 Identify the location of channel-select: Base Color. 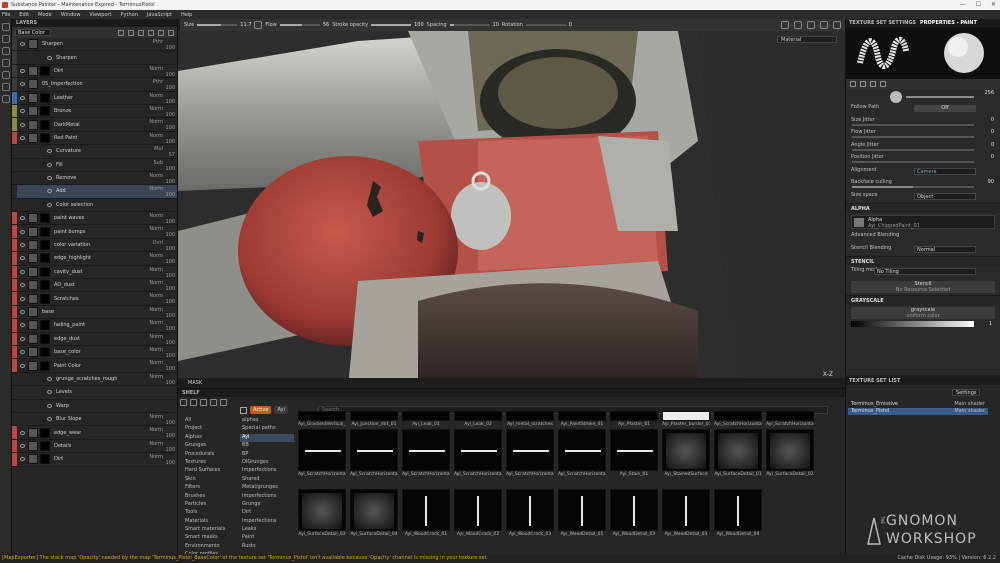
(33, 32).